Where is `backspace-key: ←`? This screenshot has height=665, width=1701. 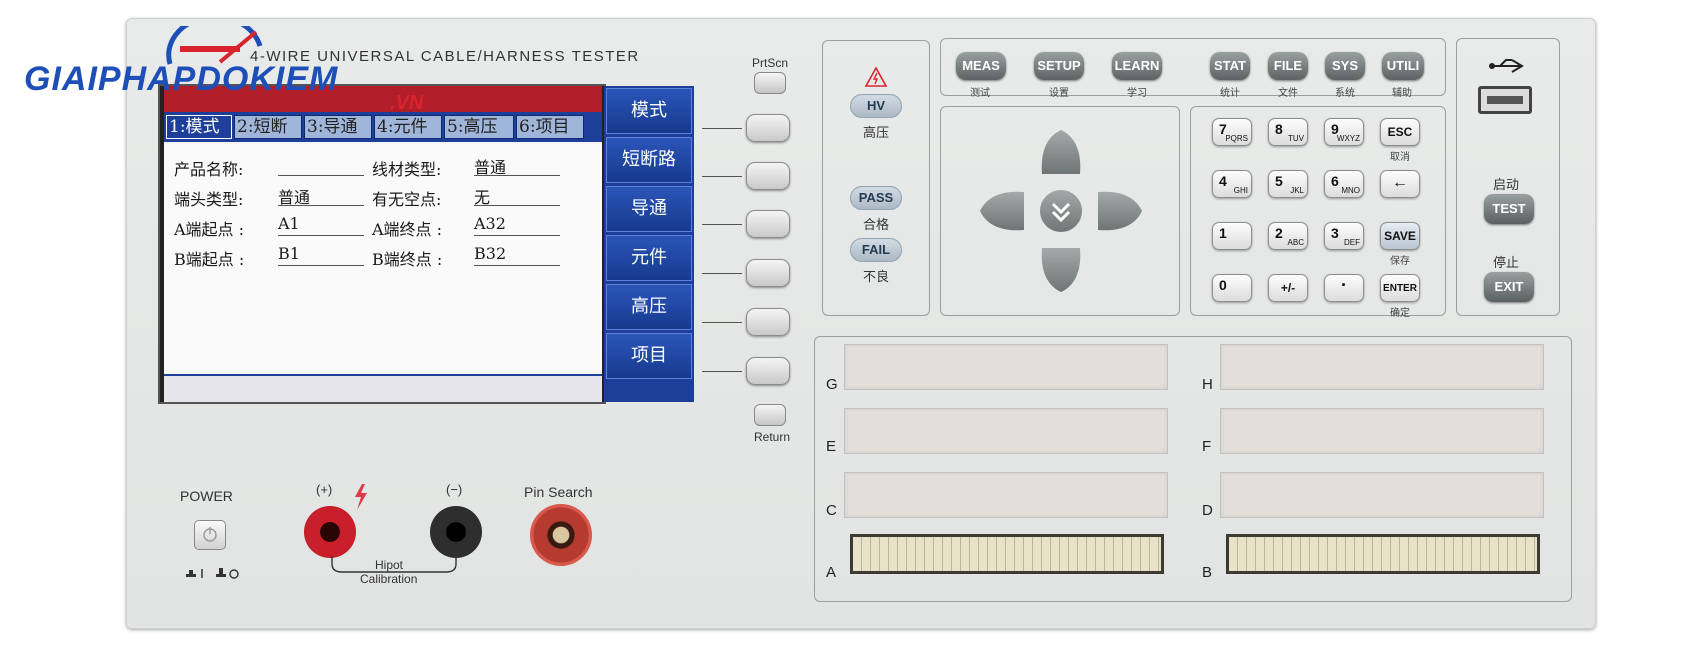
backspace-key: ← is located at coordinates (1400, 184).